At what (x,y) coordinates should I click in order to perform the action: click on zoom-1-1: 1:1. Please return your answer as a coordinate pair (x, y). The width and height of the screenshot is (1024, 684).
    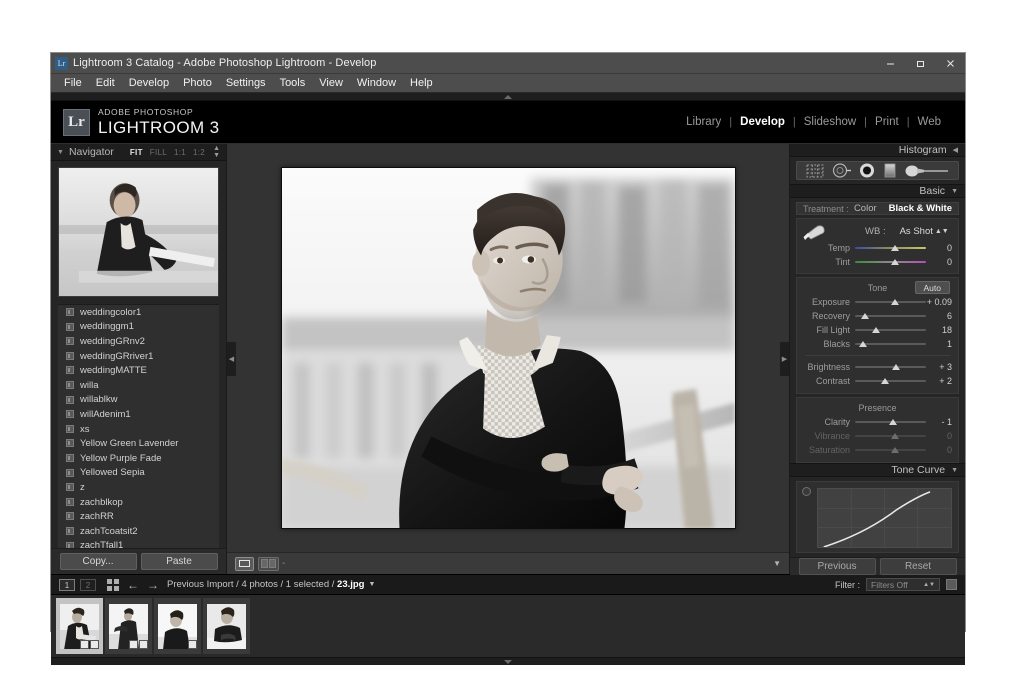
    Looking at the image, I should click on (180, 152).